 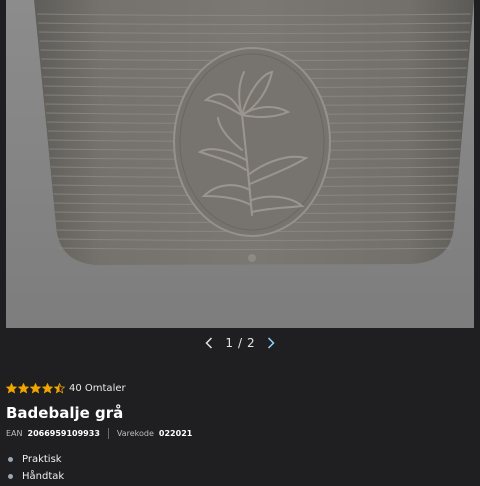 I want to click on ean-label: EAN, so click(x=14, y=433).